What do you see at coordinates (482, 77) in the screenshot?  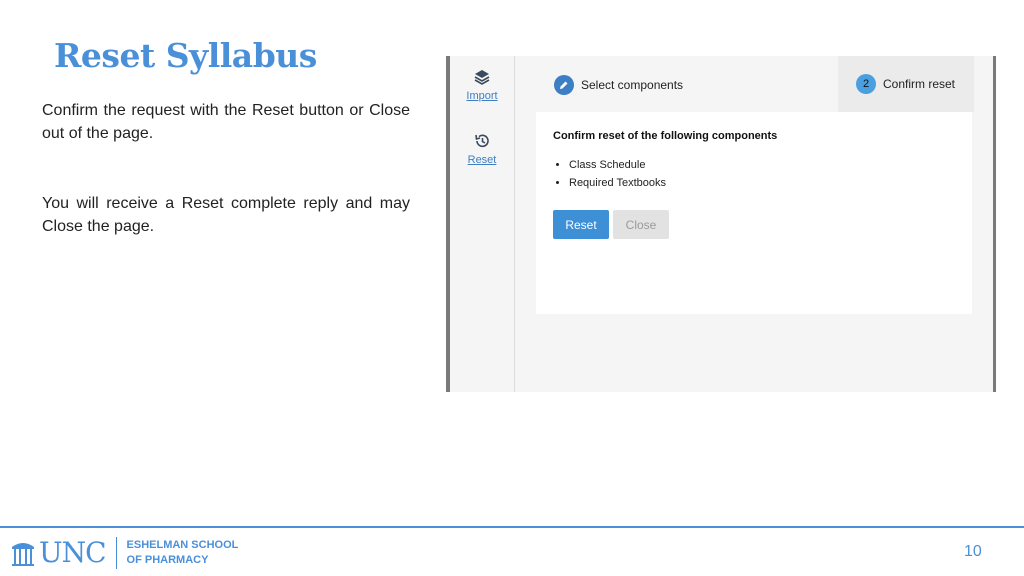 I see `layers-icon` at bounding box center [482, 77].